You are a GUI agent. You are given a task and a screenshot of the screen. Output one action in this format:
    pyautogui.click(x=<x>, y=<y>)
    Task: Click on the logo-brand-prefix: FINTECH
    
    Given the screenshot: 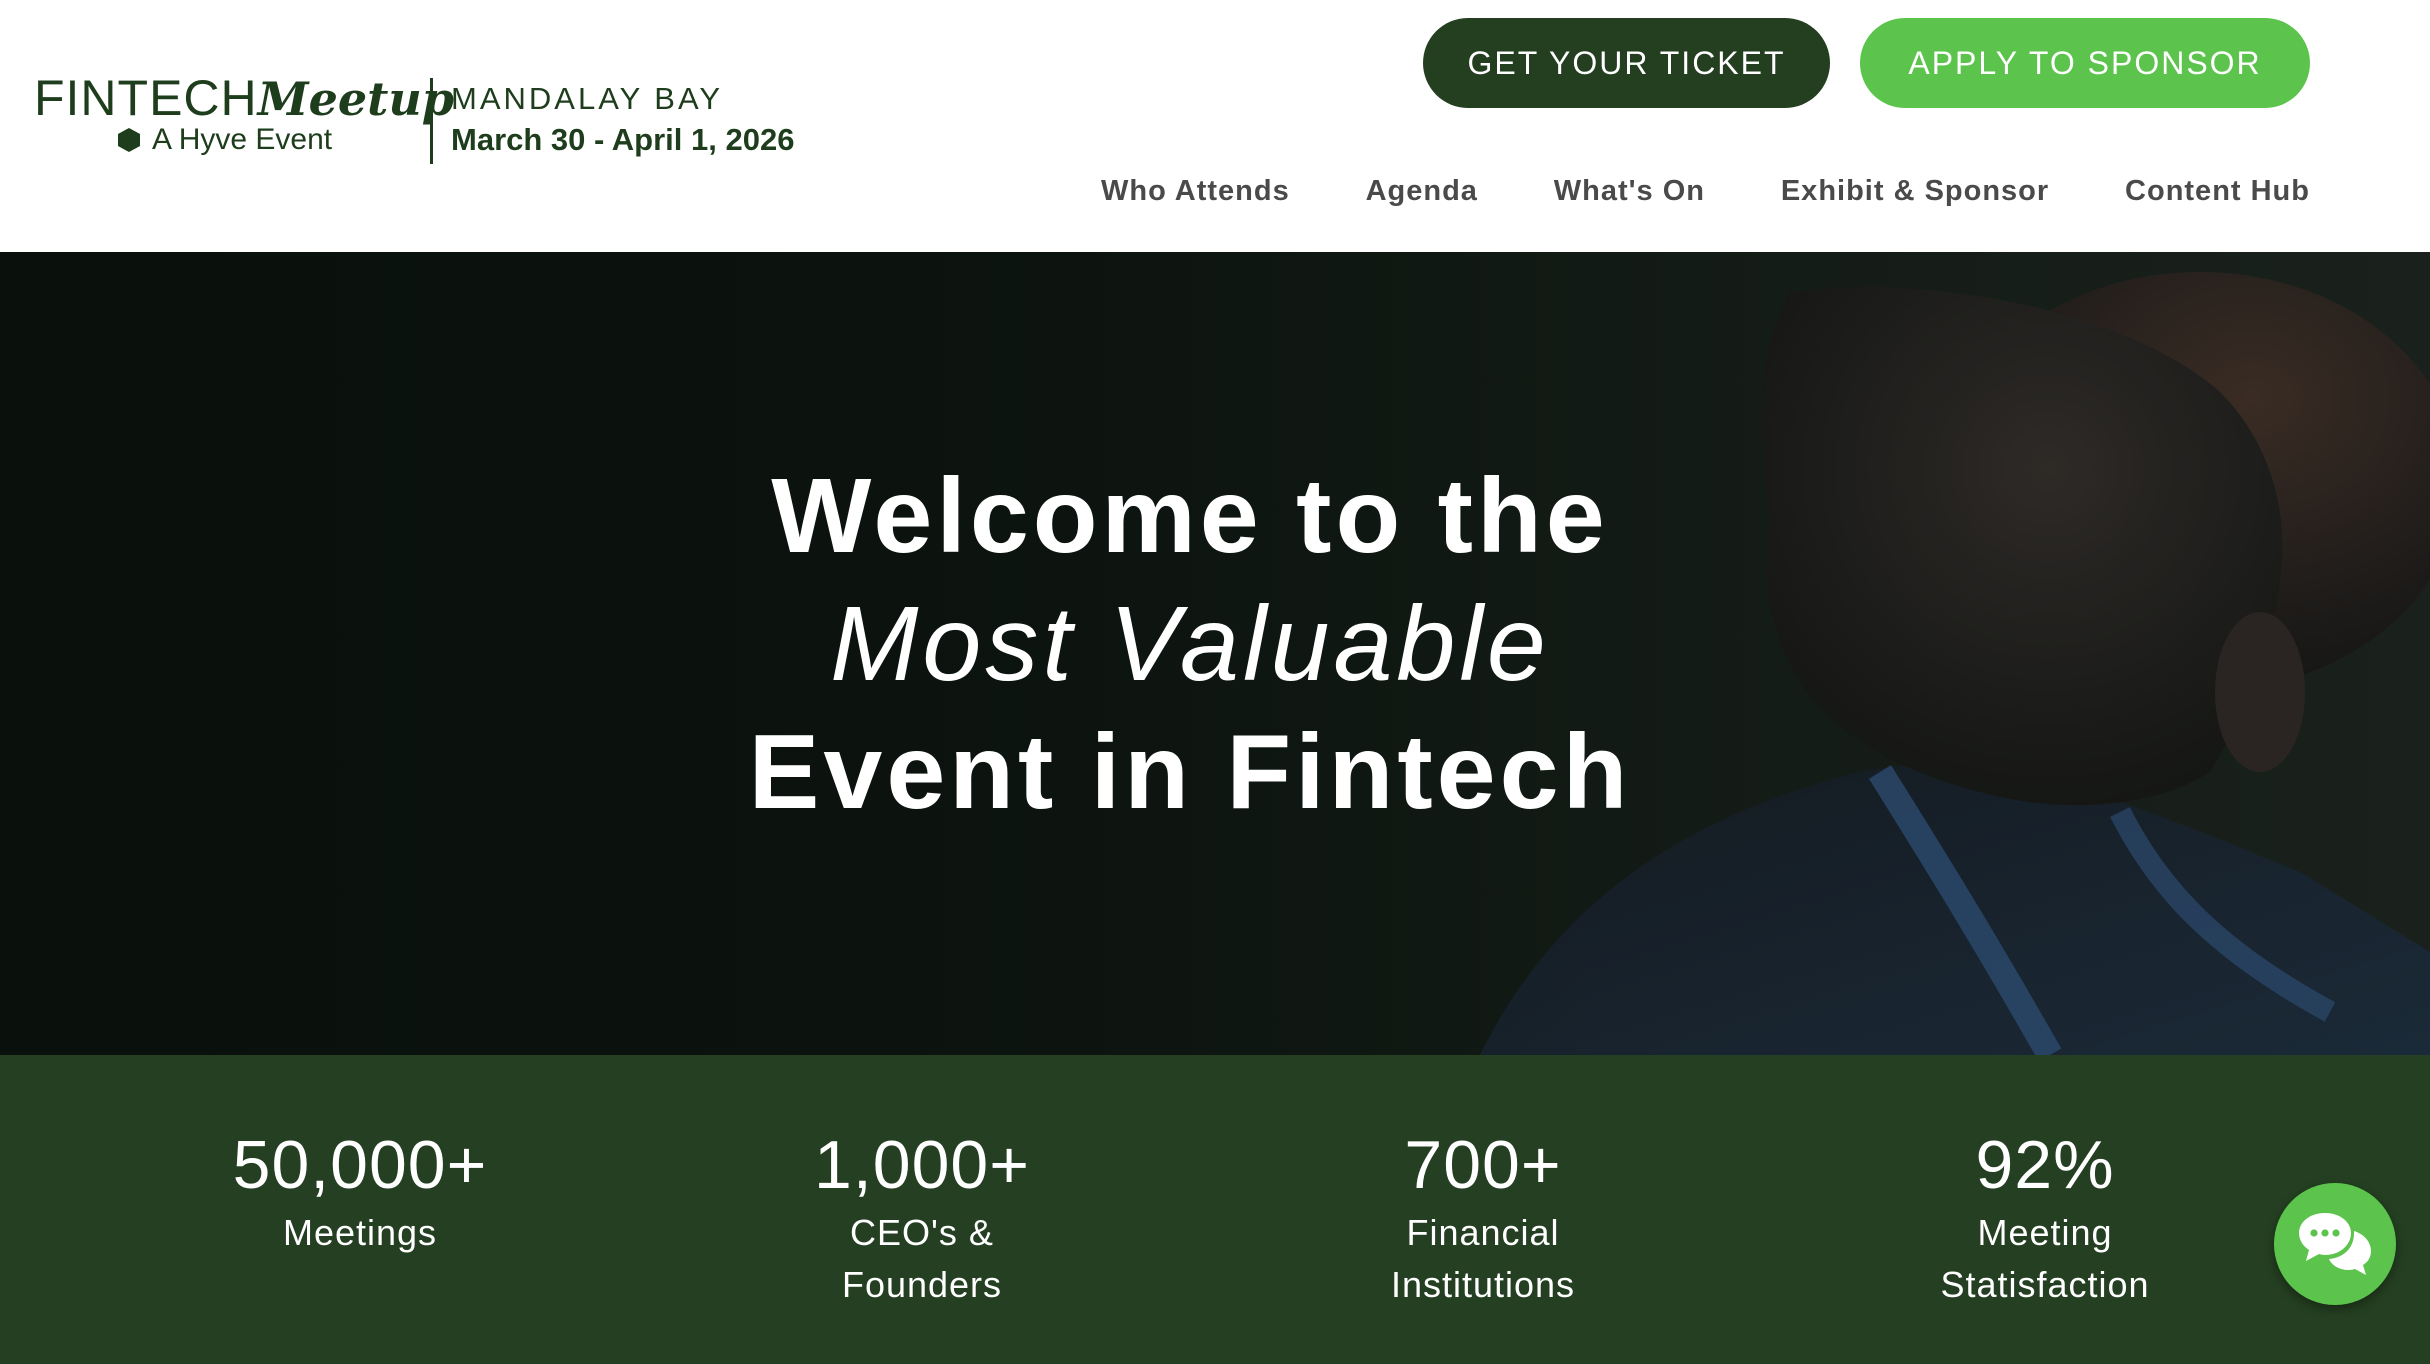 What is the action you would take?
    pyautogui.click(x=146, y=98)
    